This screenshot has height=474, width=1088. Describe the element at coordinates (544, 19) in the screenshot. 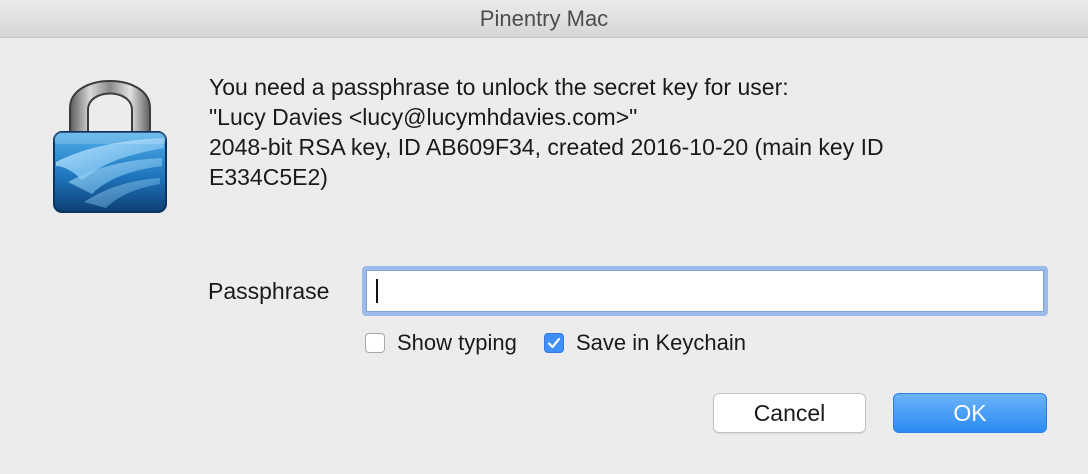

I see `window-title: Pinentry Mac` at that location.